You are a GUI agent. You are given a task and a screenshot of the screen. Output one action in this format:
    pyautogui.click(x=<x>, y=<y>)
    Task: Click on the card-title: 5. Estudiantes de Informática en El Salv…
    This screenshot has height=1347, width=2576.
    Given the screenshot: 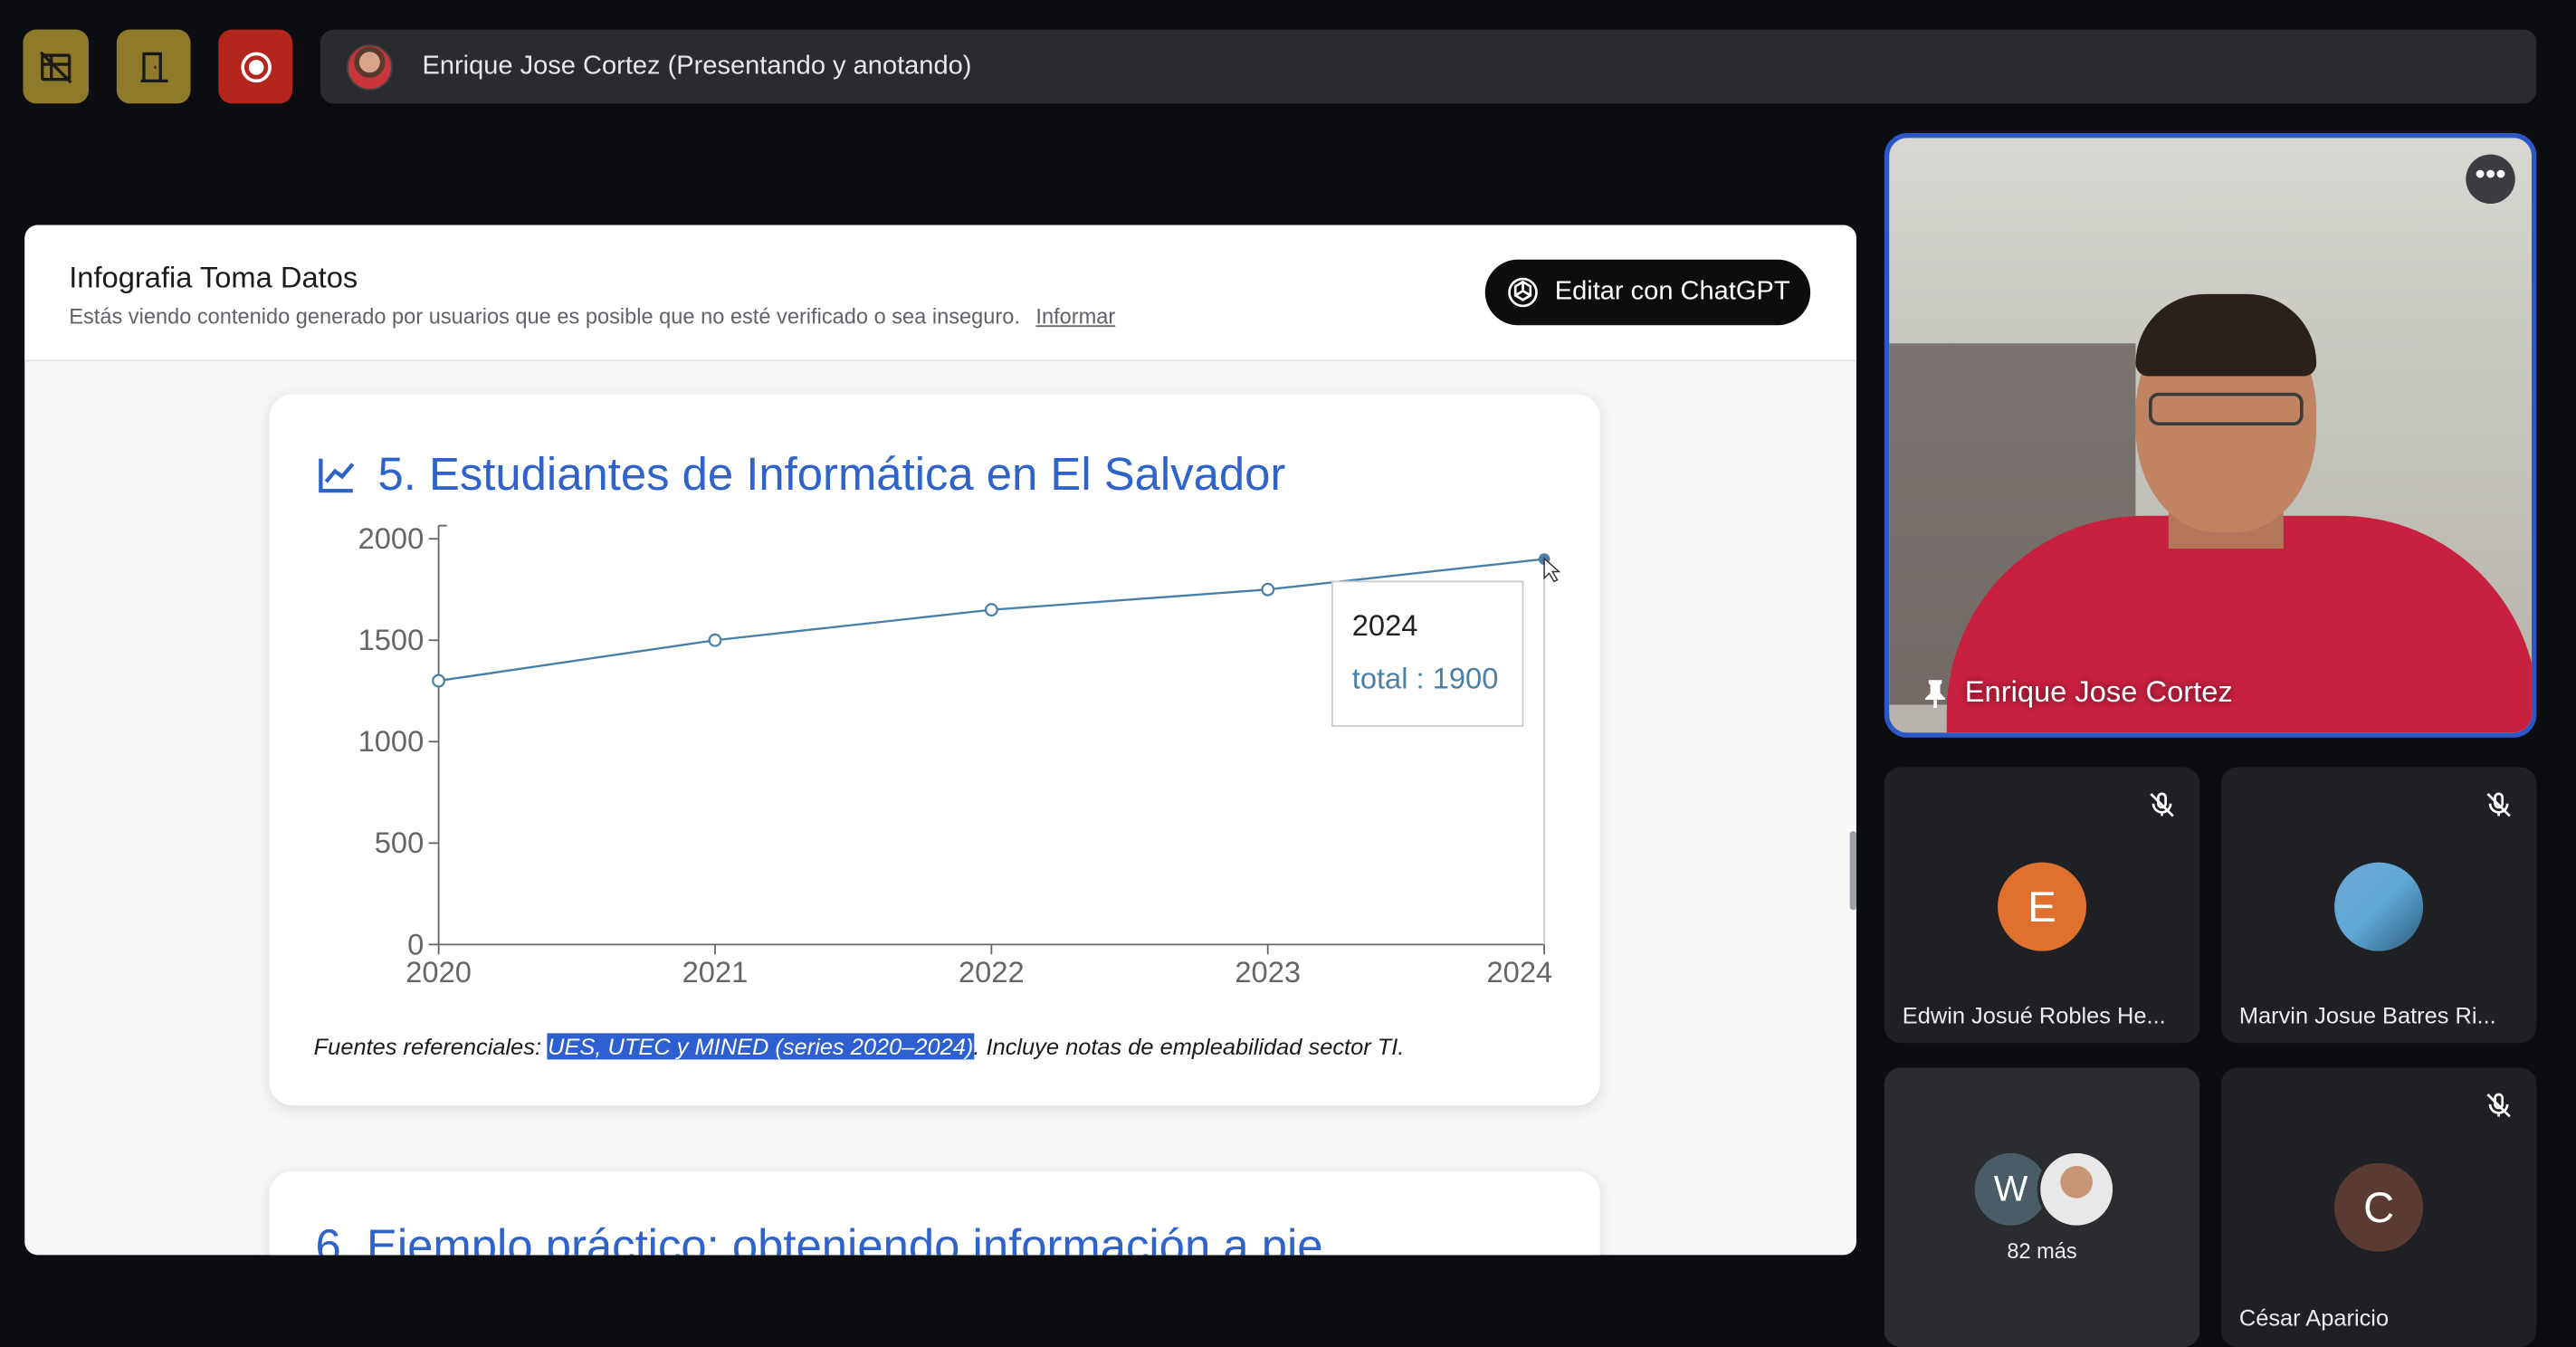 What is the action you would take?
    pyautogui.click(x=800, y=474)
    